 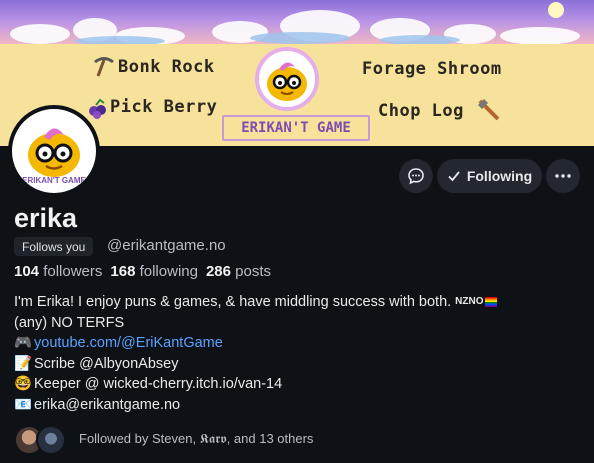 I want to click on message-button, so click(x=416, y=176).